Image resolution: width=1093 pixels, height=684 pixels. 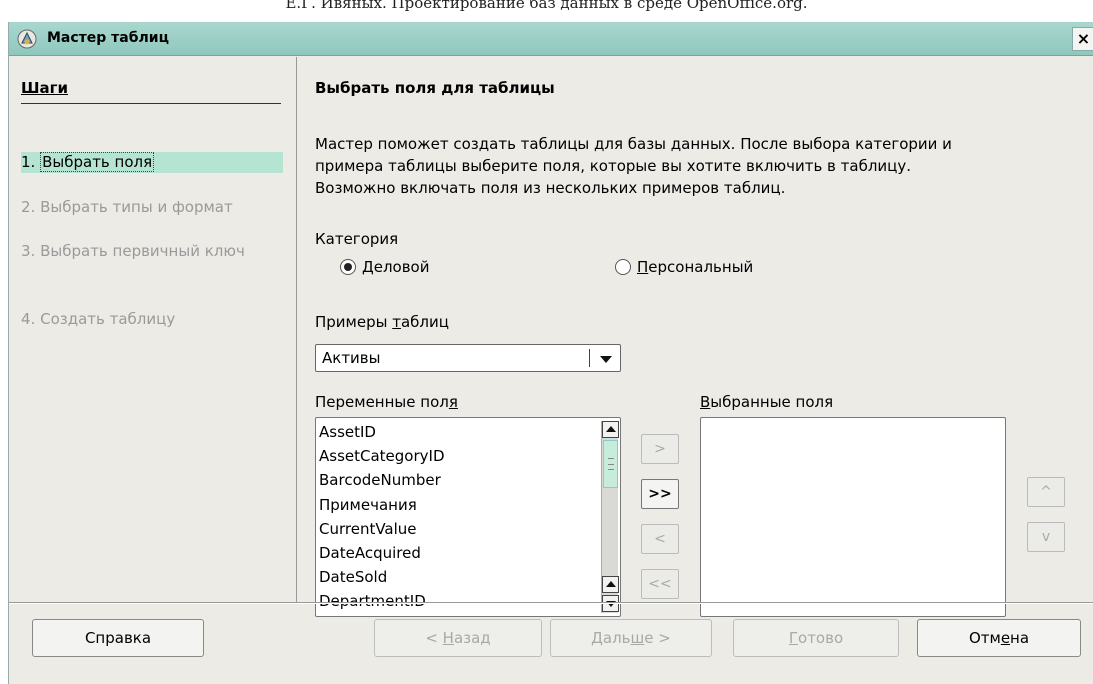 I want to click on step-number: 1., so click(x=28, y=162).